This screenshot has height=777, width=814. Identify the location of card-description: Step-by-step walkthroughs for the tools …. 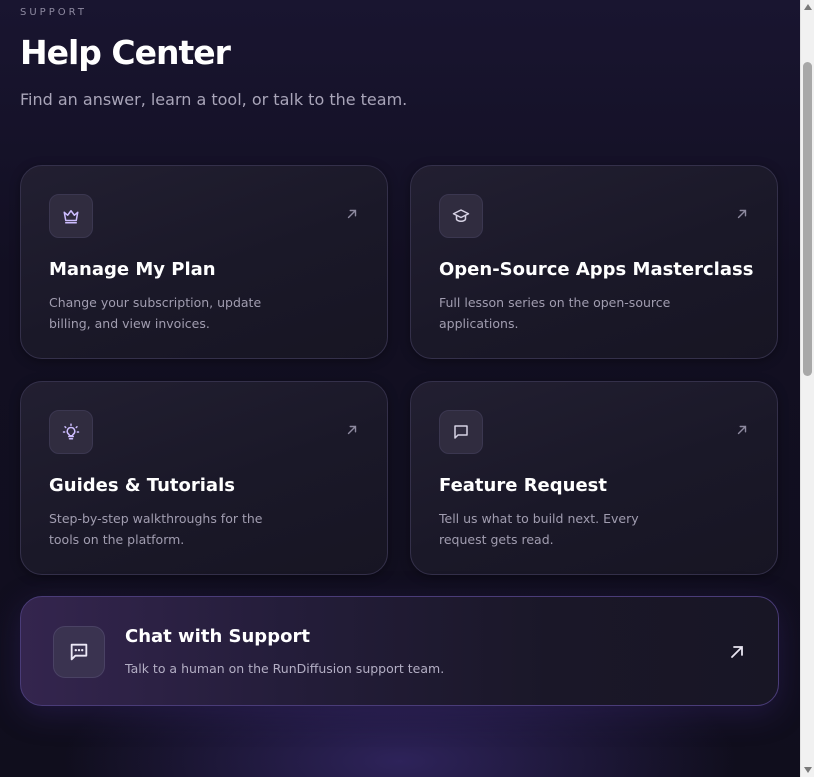
(156, 529).